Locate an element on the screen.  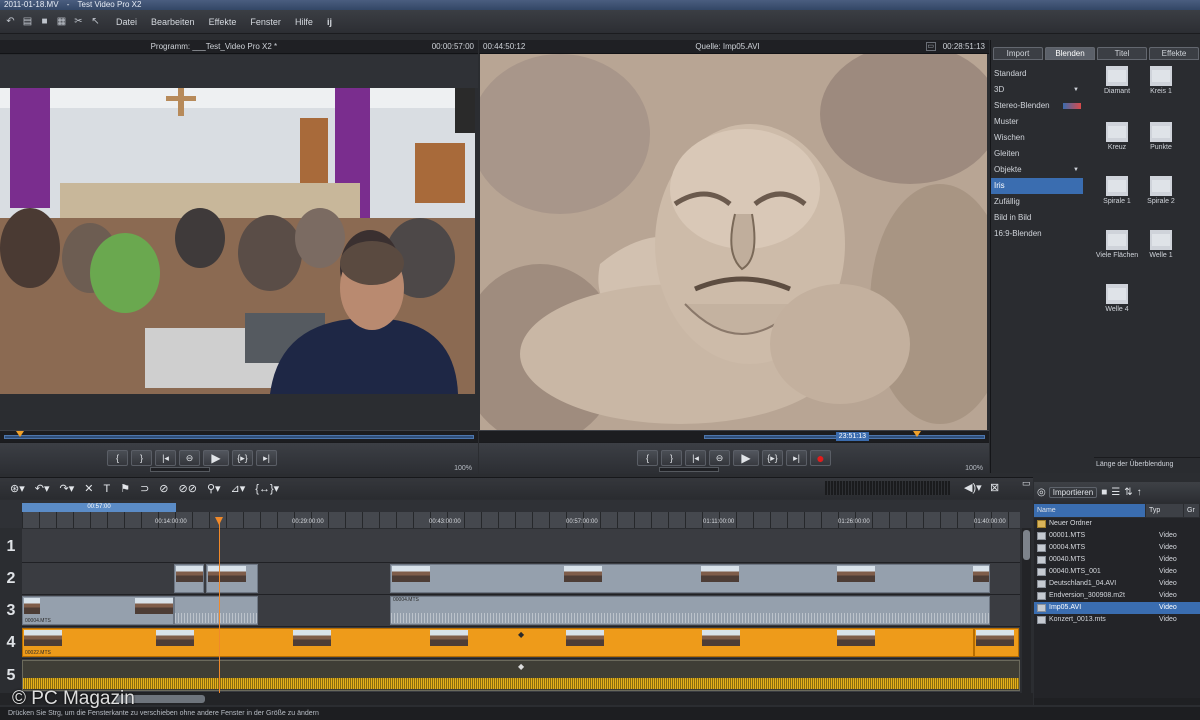
category-item: Stereo-Blenden is located at coordinates (1038, 106).